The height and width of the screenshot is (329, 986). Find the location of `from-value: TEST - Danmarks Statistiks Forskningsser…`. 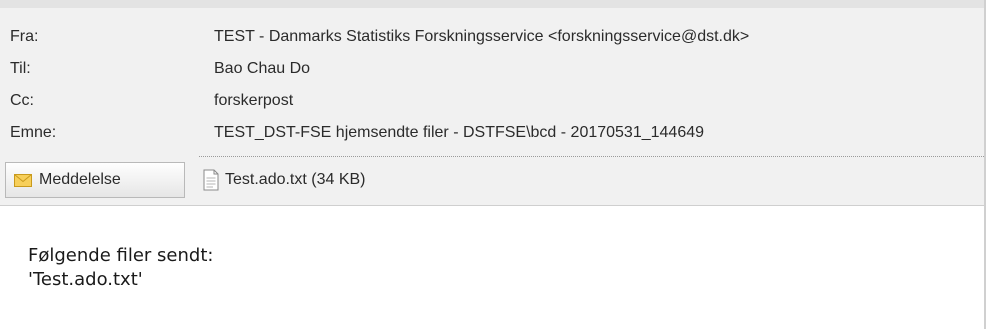

from-value: TEST - Danmarks Statistiks Forskningsser… is located at coordinates (481, 37).